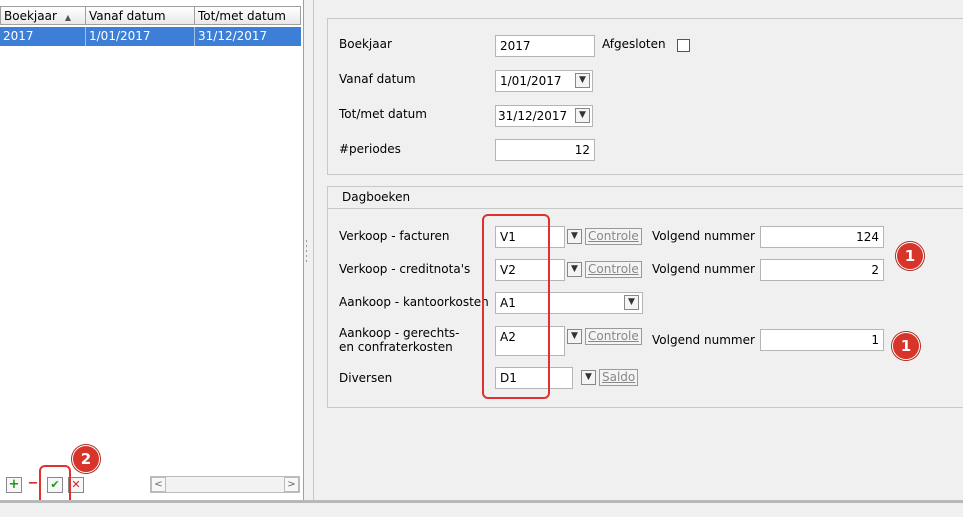  Describe the element at coordinates (225, 484) in the screenshot. I see `horizontal-scrollbar: < >` at that location.